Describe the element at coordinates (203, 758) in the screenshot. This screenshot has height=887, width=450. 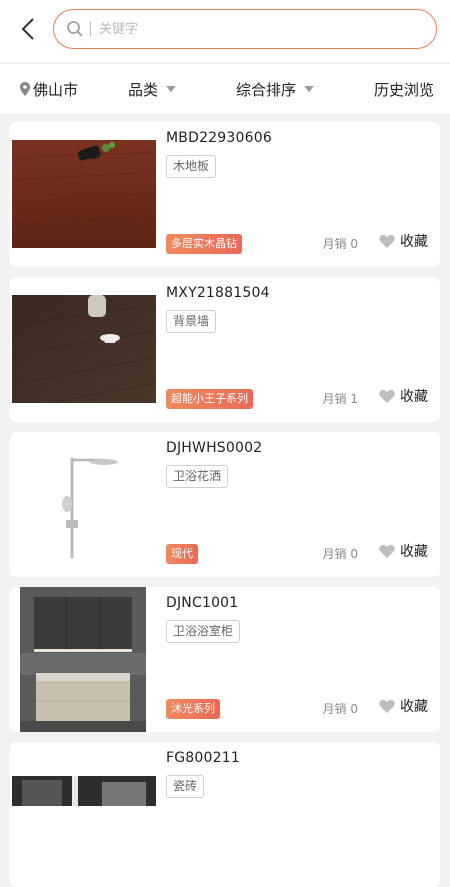
I see `product-code: FG800211` at that location.